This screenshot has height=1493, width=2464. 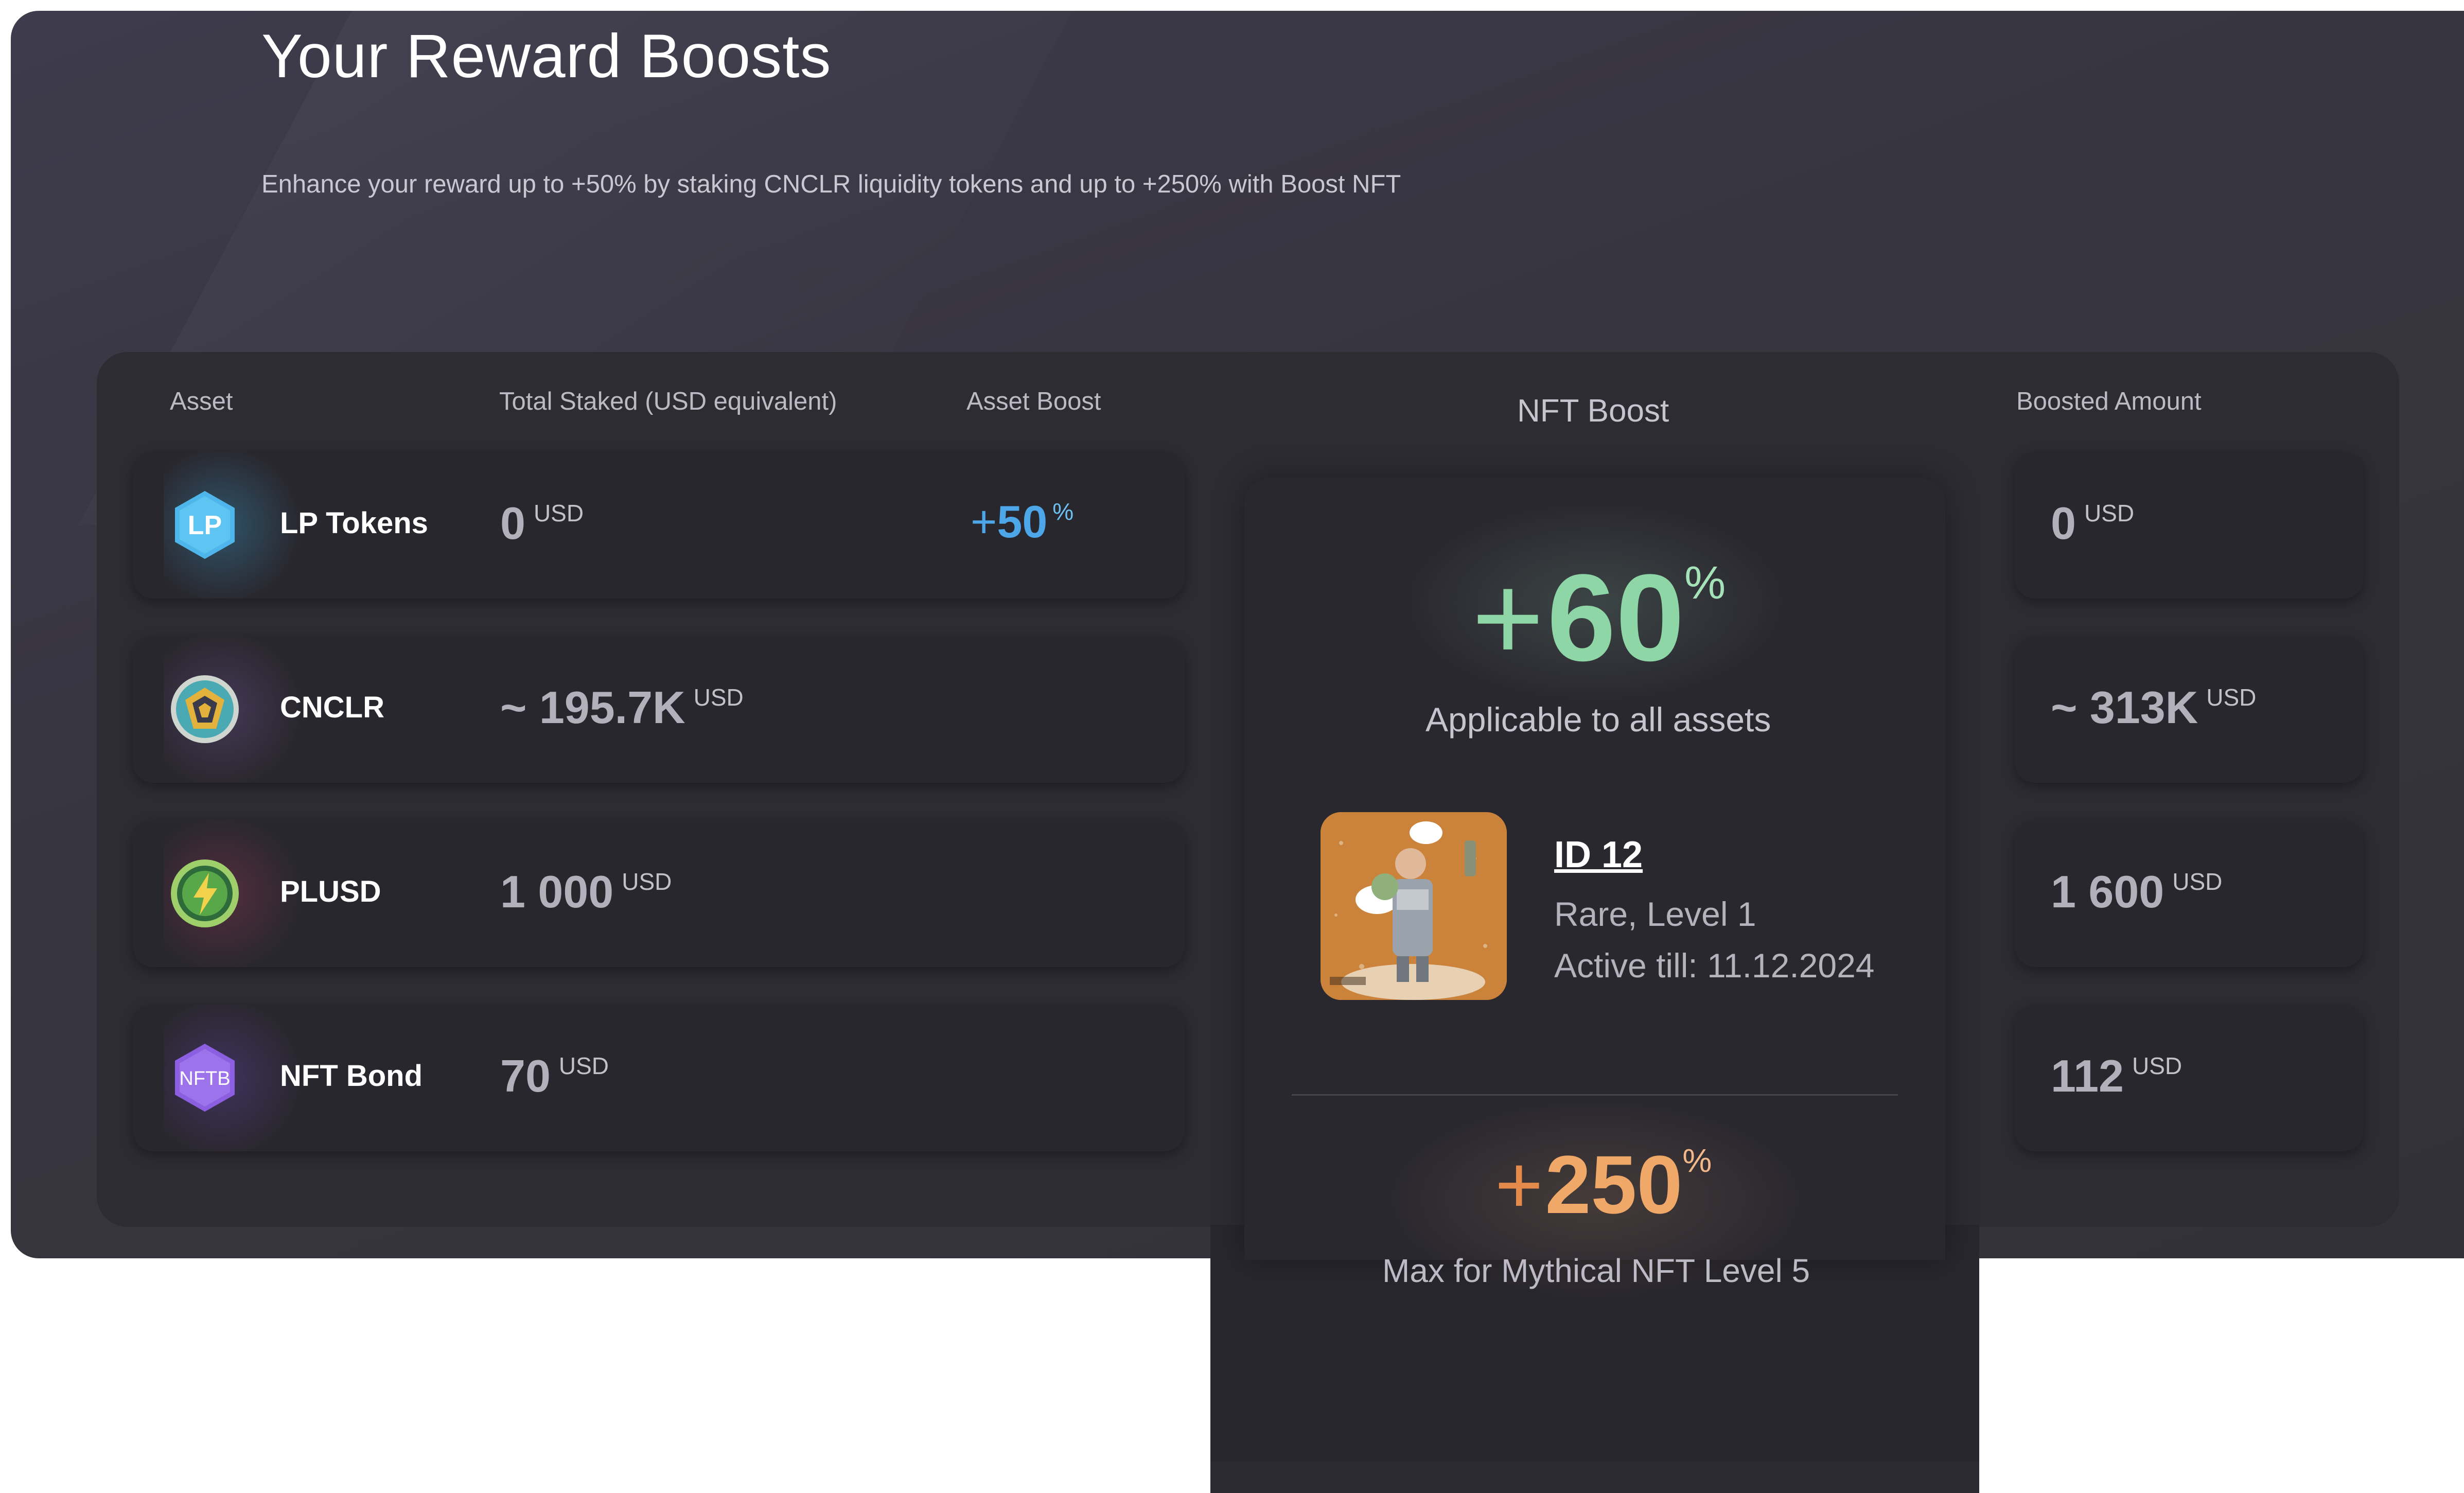 I want to click on boosted-amount-nft-bond: 112 USD, so click(x=2189, y=1078).